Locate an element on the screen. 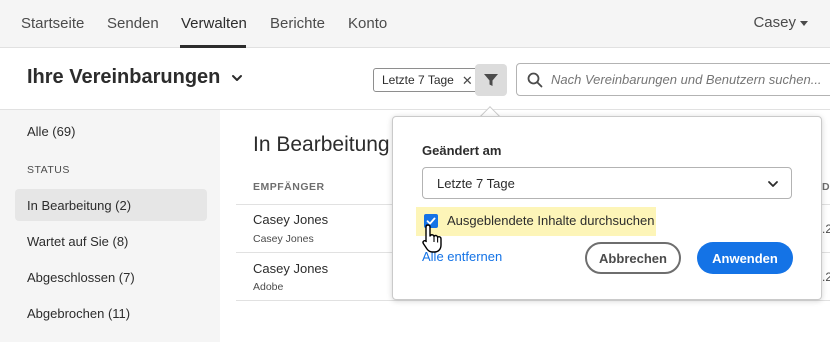  apply-button: Anwenden is located at coordinates (745, 258).